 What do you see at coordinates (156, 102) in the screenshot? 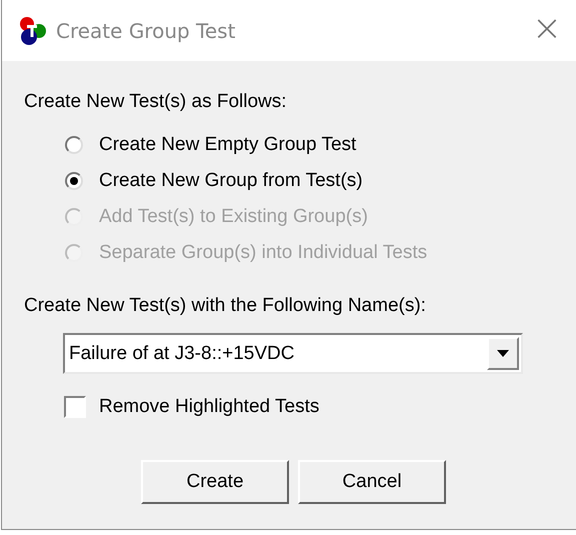
I see `options-label: Create New Test(s) as Follows:` at bounding box center [156, 102].